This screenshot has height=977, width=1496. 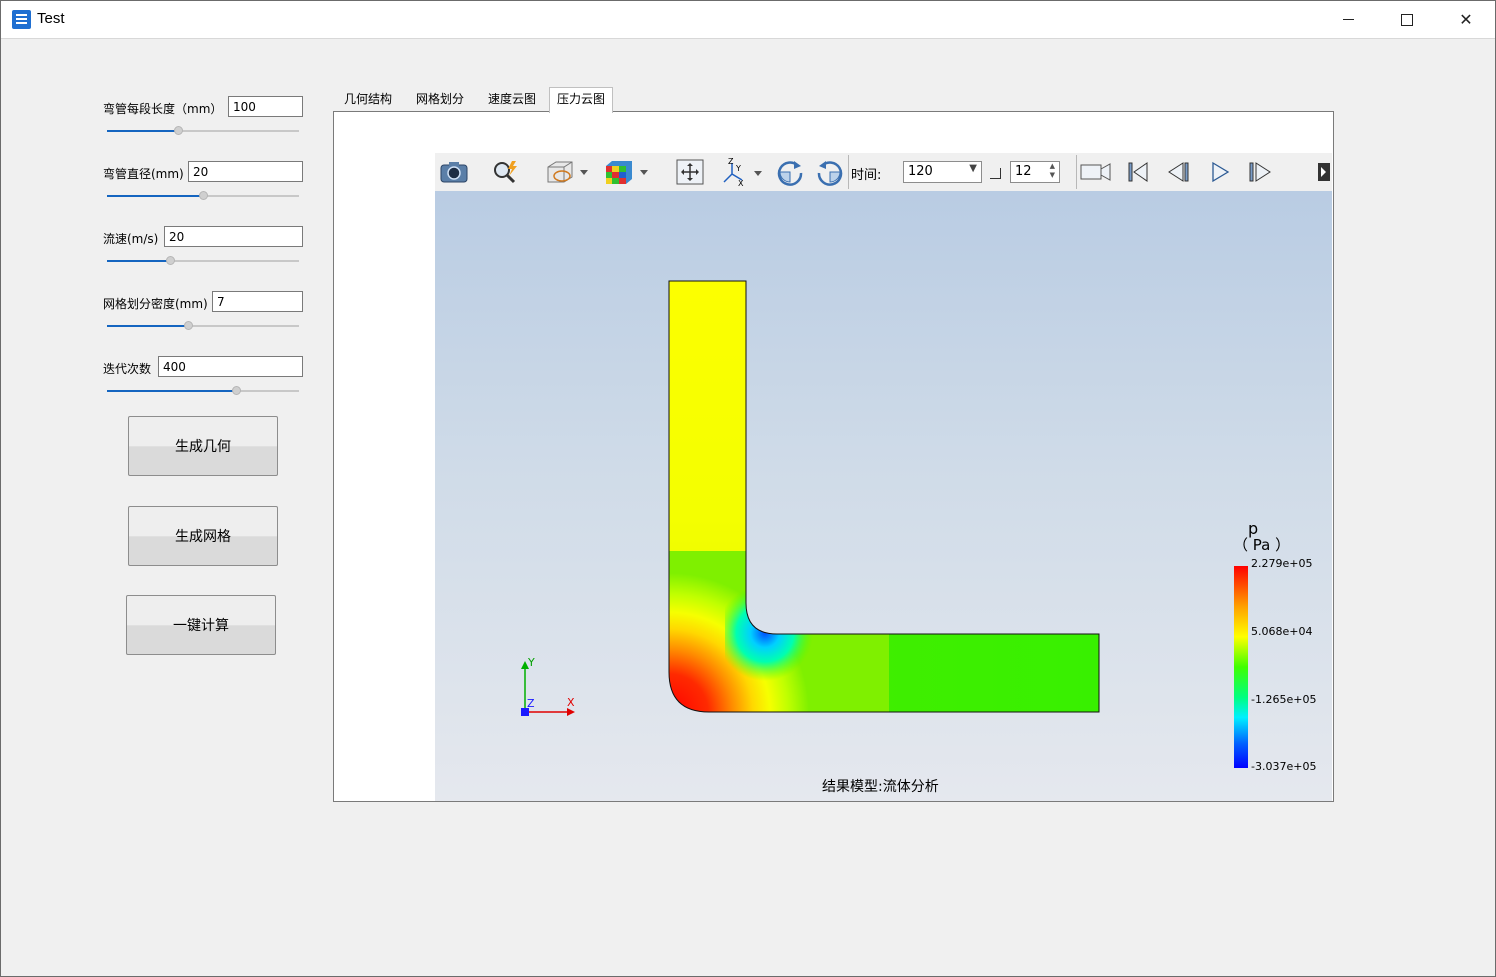 I want to click on diameter-slider, so click(x=203, y=196).